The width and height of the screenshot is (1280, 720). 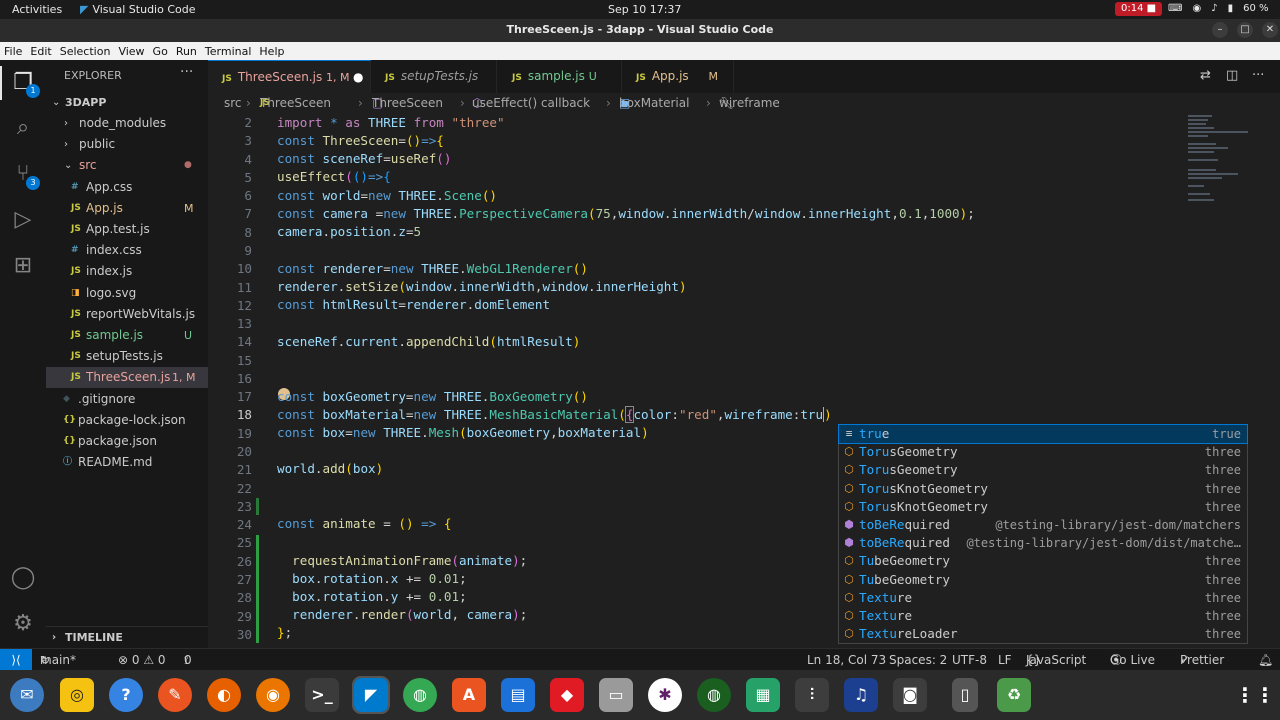 What do you see at coordinates (127, 250) in the screenshot?
I see `tree-item: # index.css` at bounding box center [127, 250].